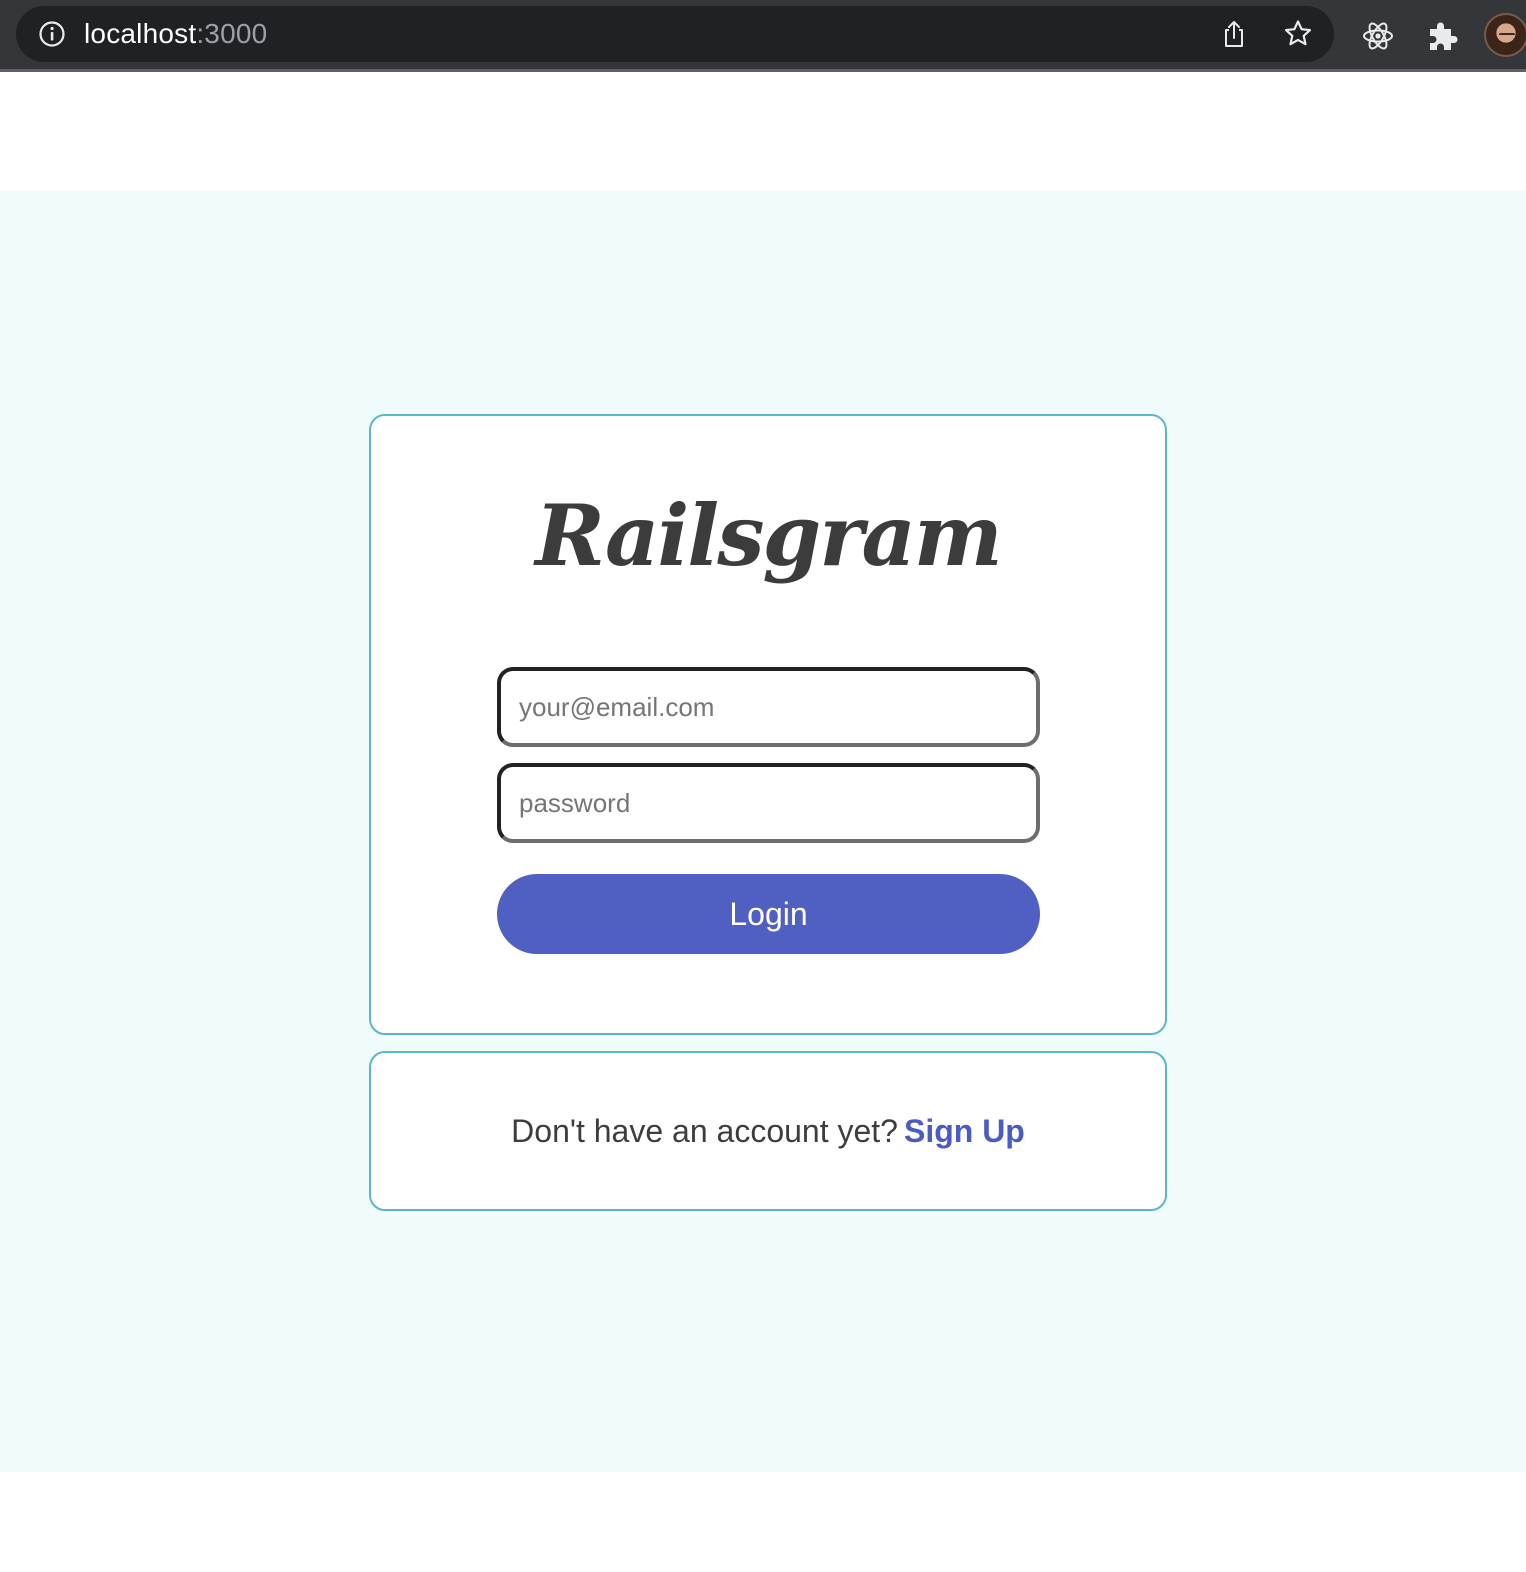 This screenshot has height=1572, width=1526. Describe the element at coordinates (769, 535) in the screenshot. I see `app-logo: Railsgram` at that location.